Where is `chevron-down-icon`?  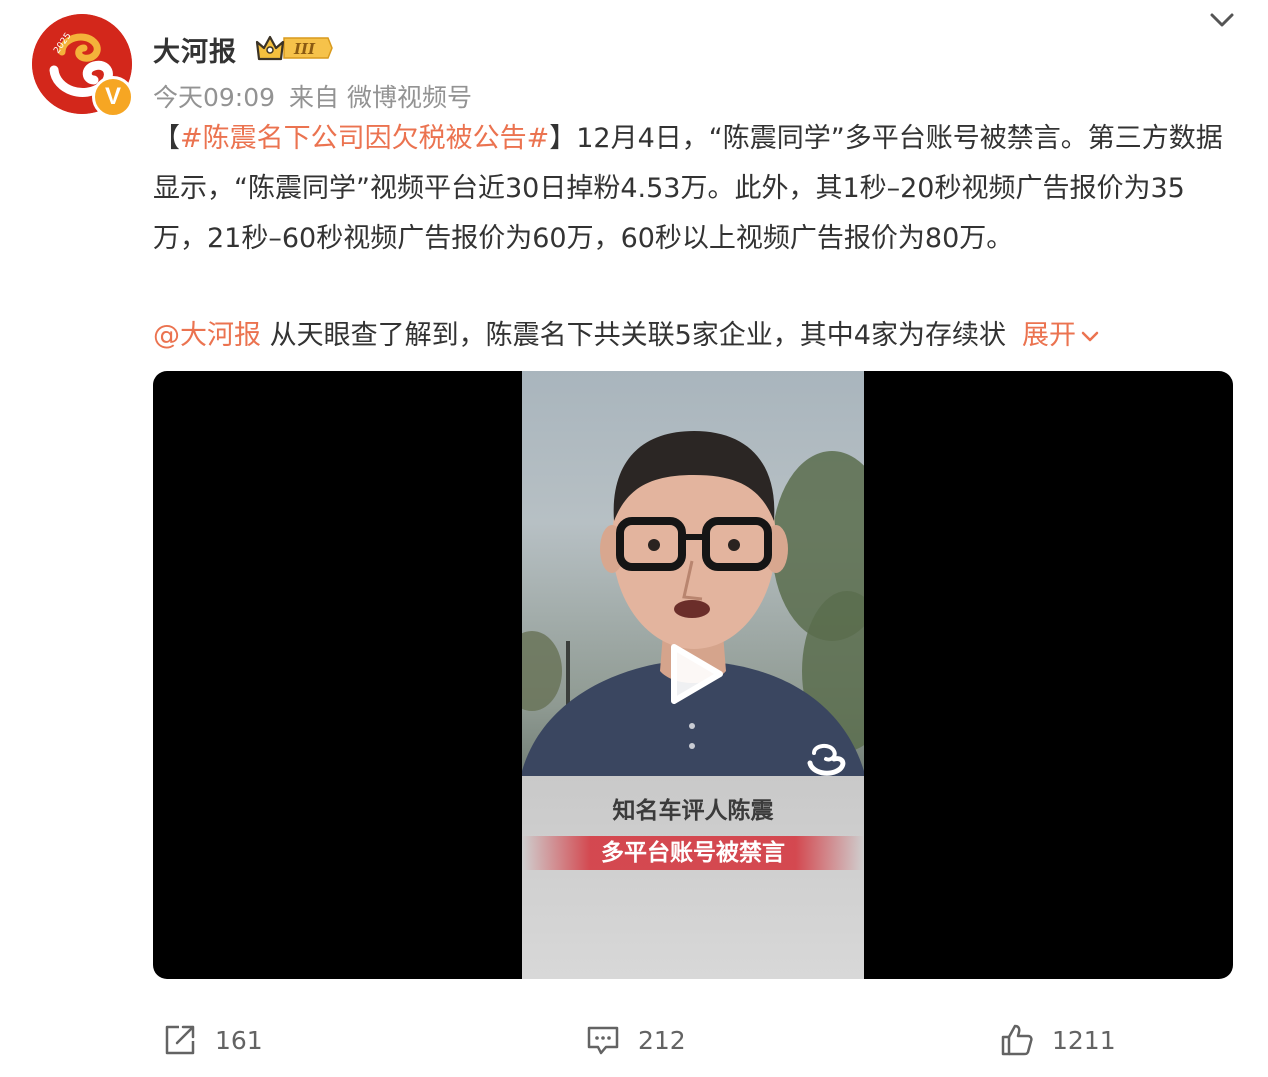 chevron-down-icon is located at coordinates (1222, 20).